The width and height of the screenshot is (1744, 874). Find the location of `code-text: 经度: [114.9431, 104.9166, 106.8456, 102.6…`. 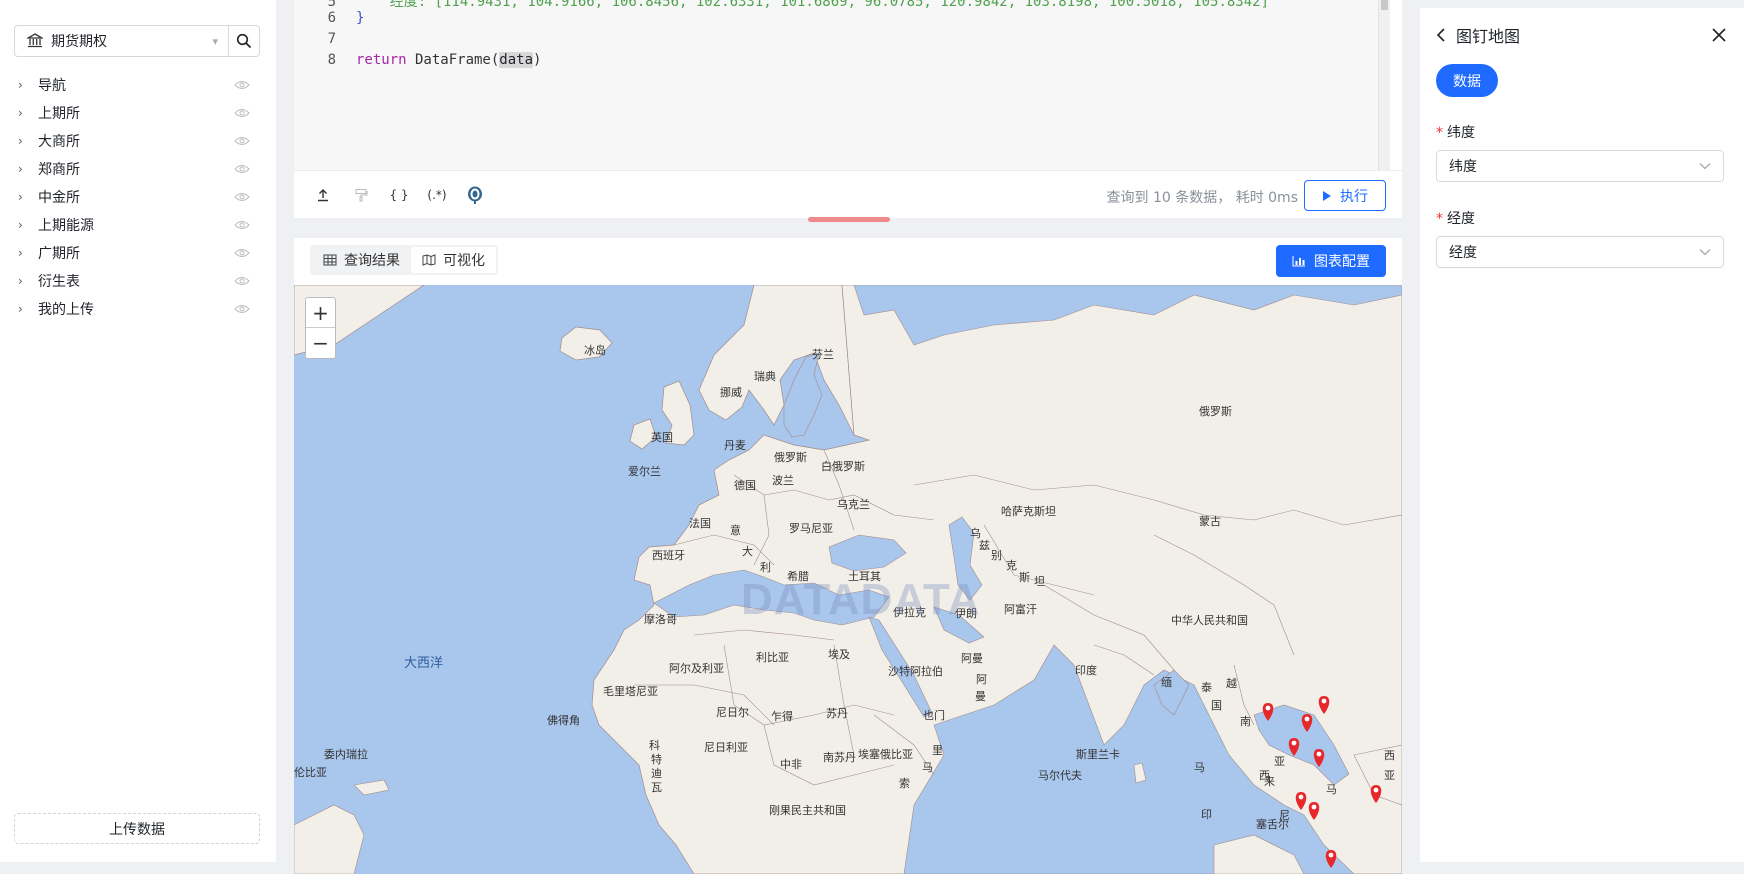

code-text: 经度: [114.9431, 104.9166, 106.8456, 102.6… is located at coordinates (813, 5).